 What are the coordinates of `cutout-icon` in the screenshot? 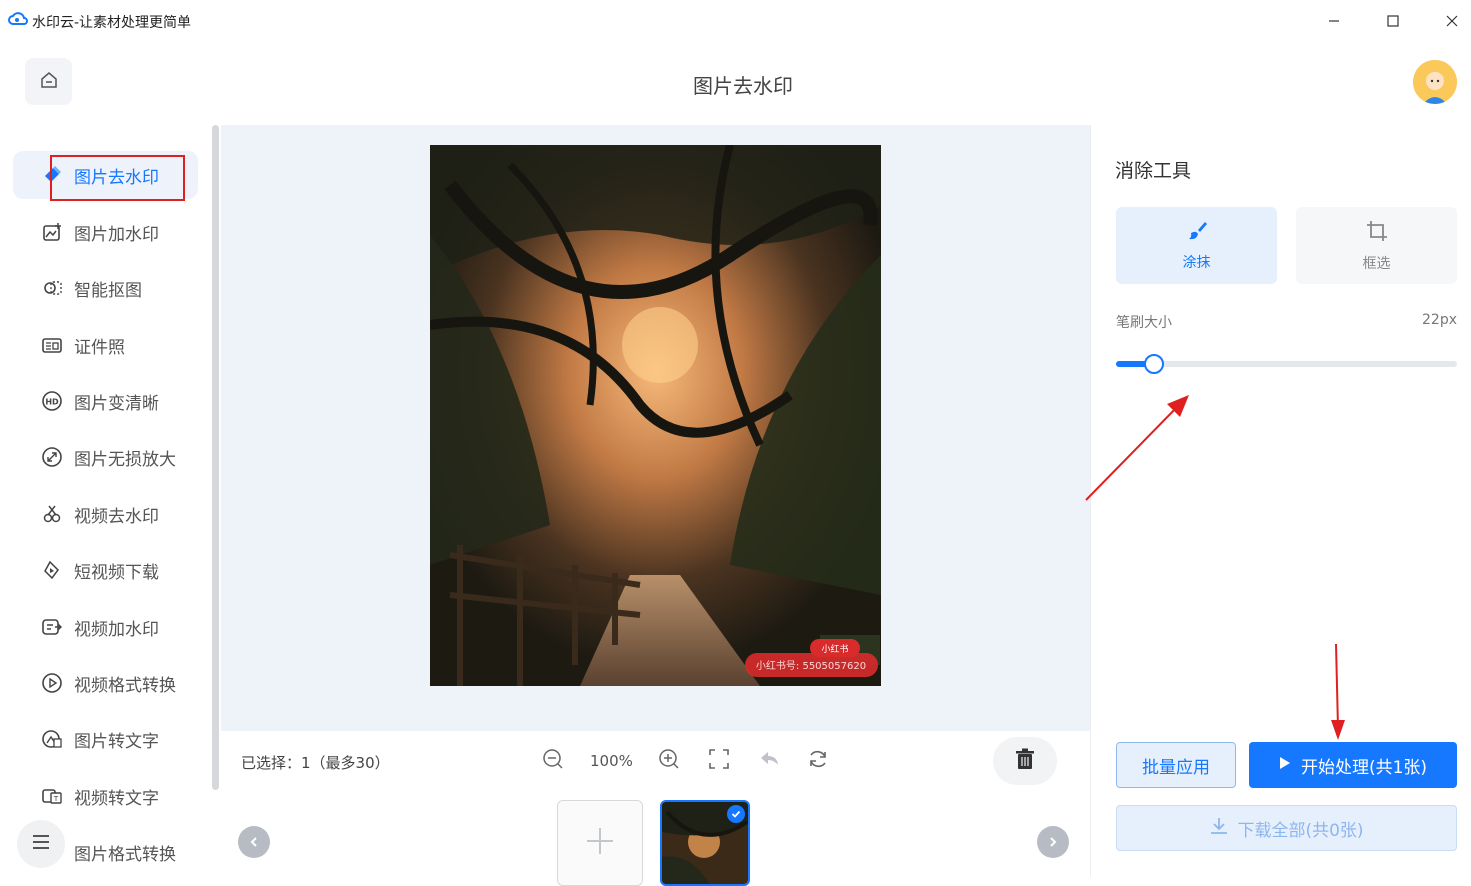 It's located at (52, 288).